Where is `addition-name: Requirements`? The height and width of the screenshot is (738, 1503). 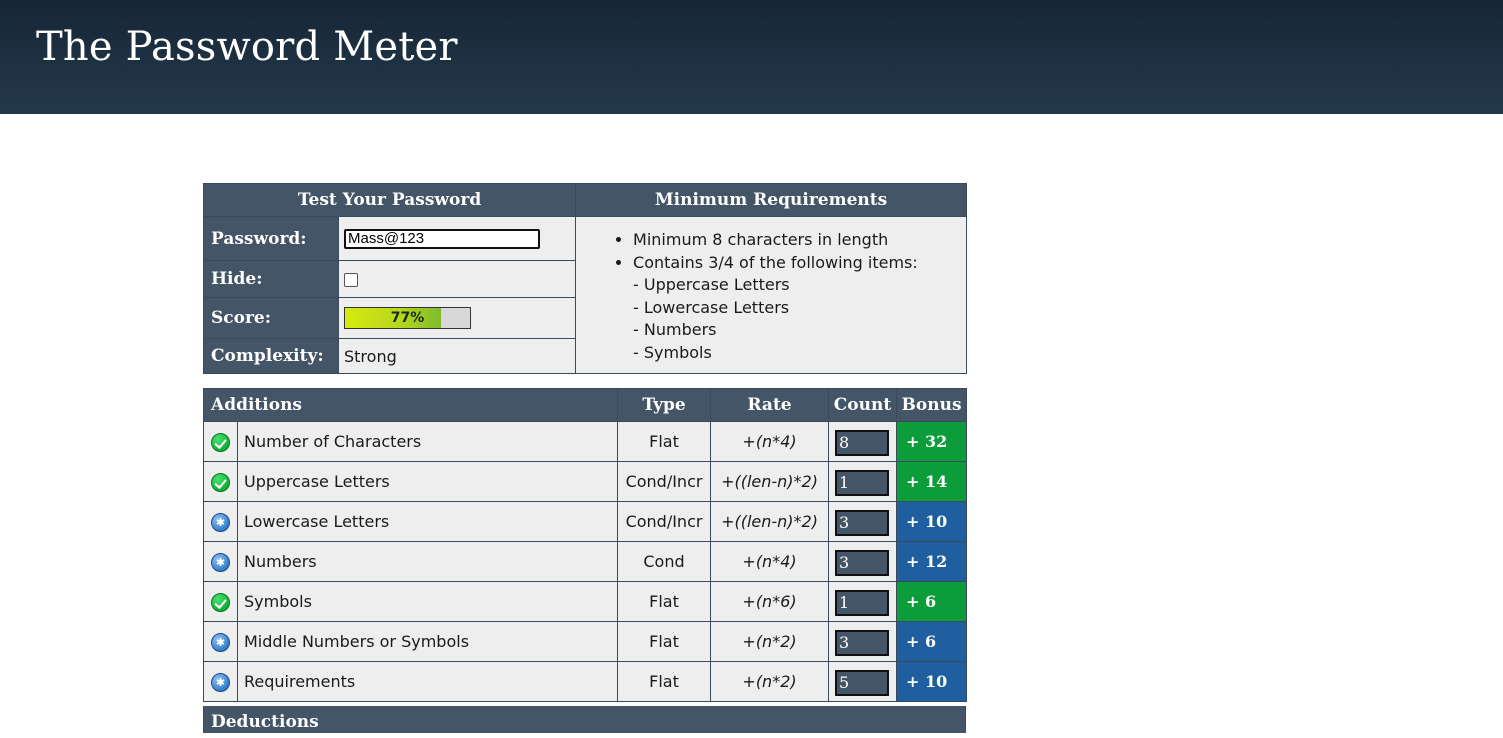 addition-name: Requirements is located at coordinates (427, 681).